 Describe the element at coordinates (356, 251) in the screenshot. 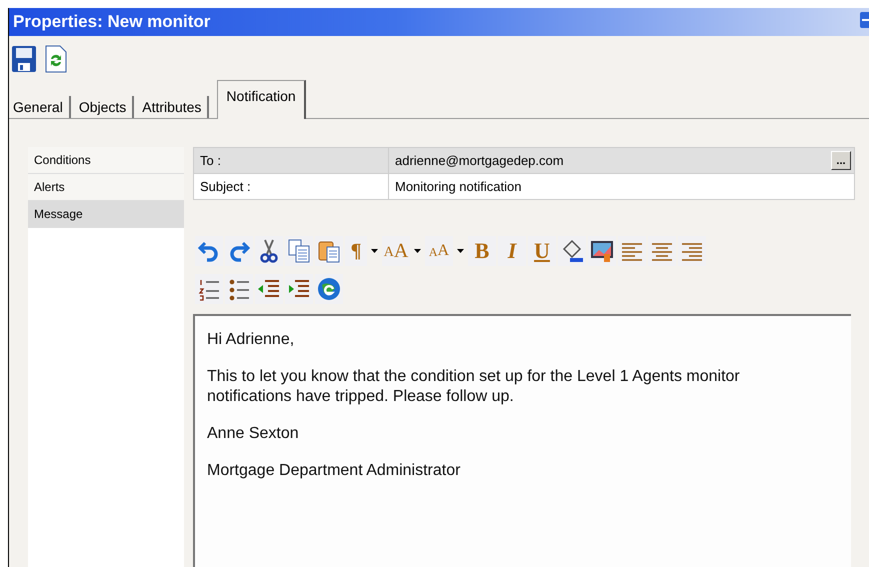

I see `paragraph-button: ¶` at that location.